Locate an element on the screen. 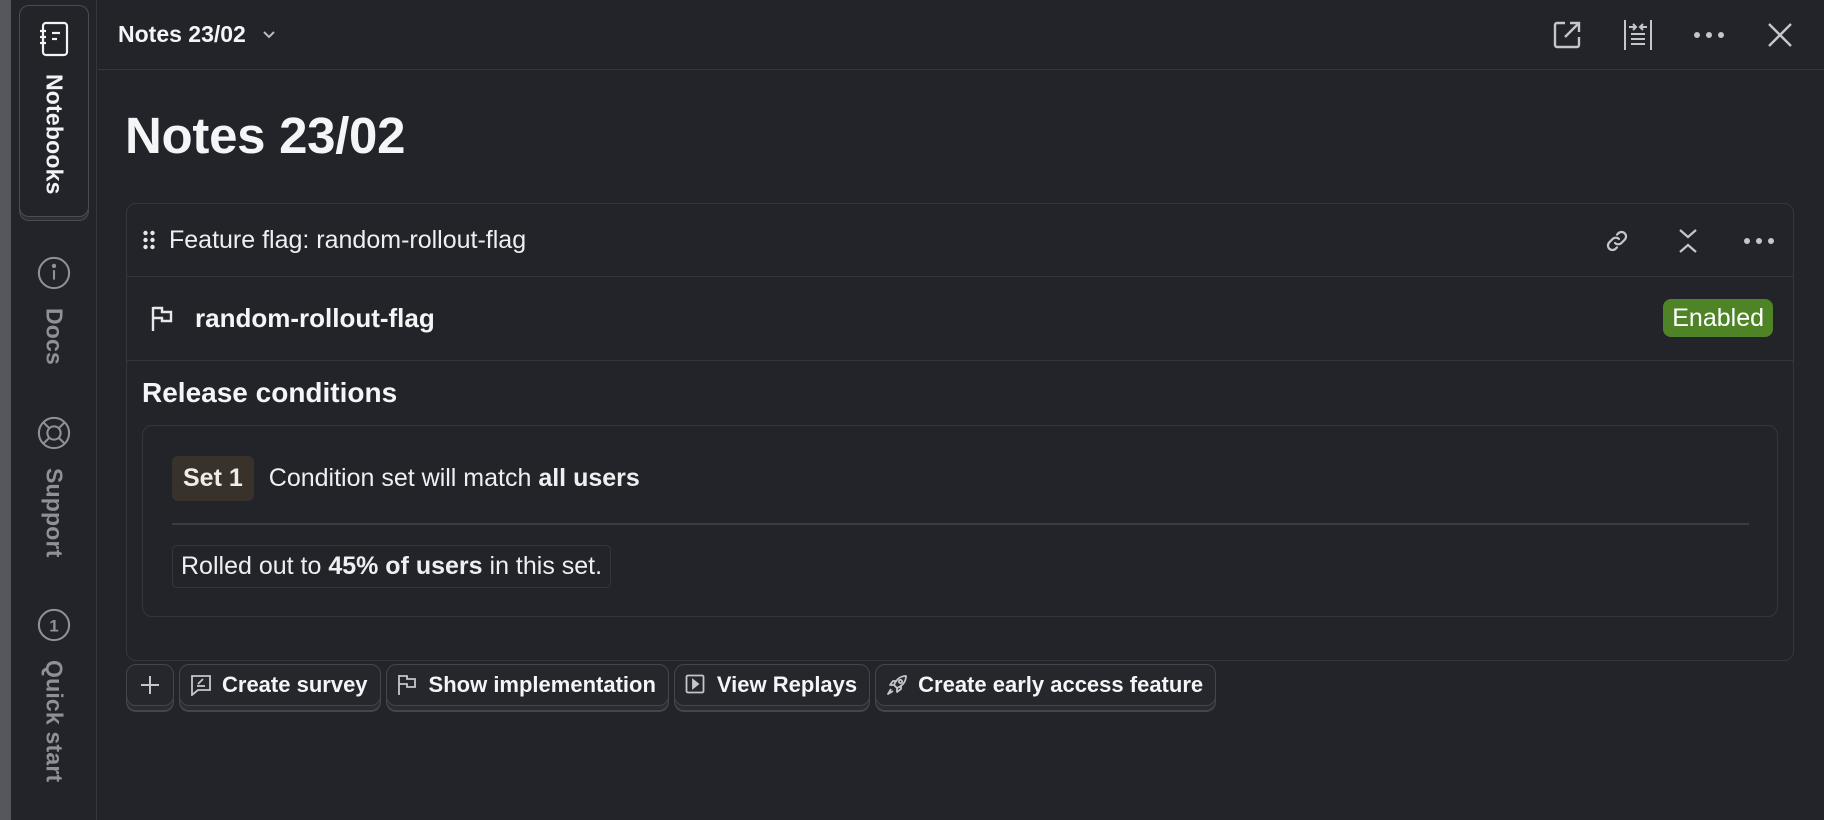  button-label: Show implementation is located at coordinates (542, 684).